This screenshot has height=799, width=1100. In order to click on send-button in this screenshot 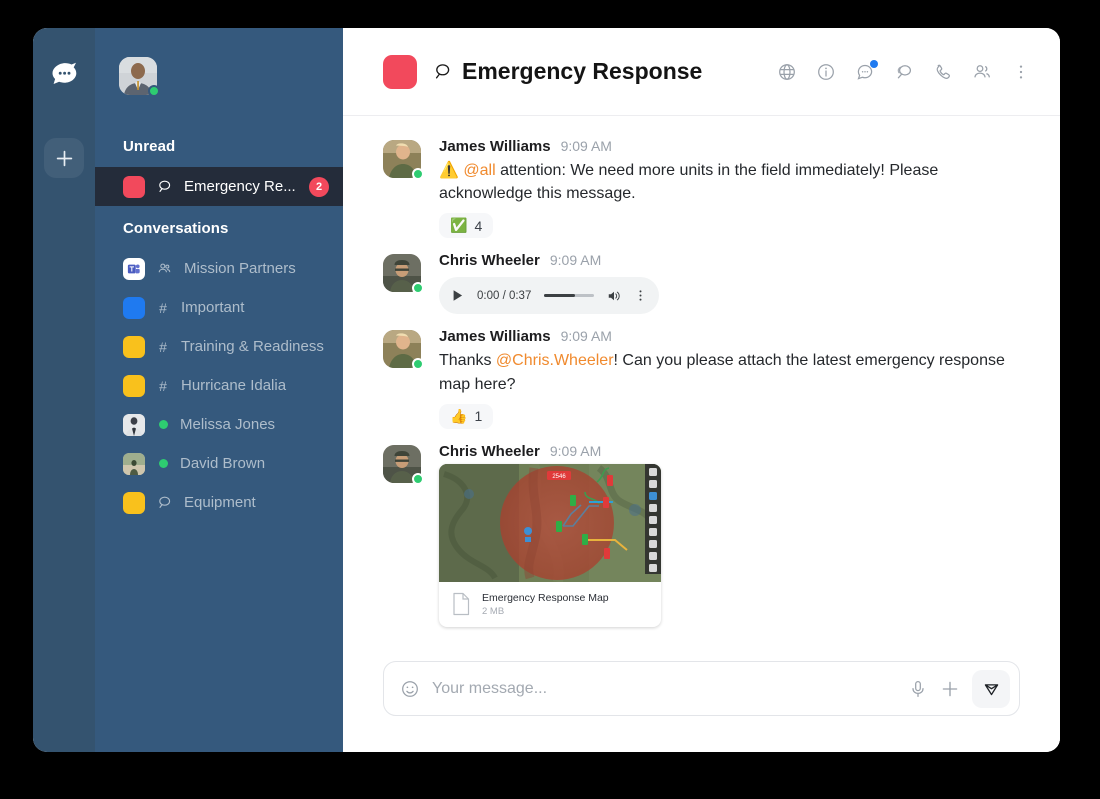, I will do `click(991, 688)`.